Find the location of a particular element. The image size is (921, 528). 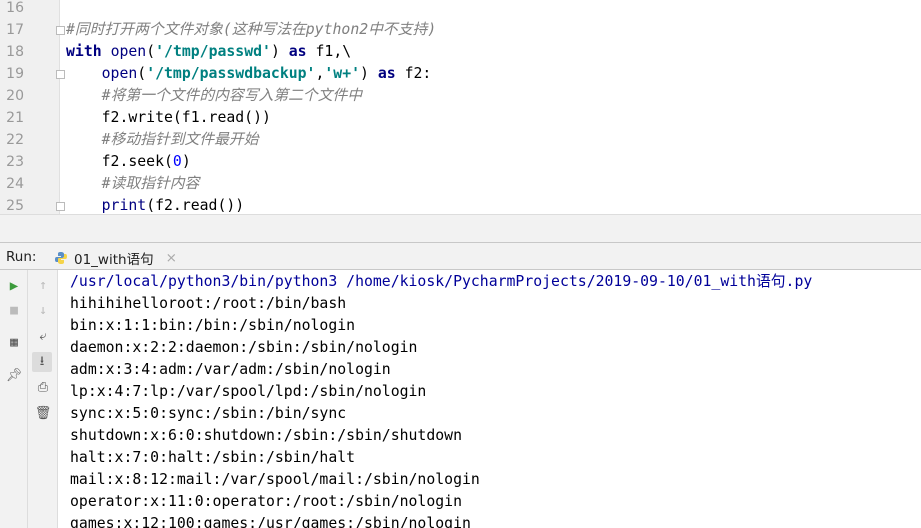

code-token: f1,\ is located at coordinates (329, 51).